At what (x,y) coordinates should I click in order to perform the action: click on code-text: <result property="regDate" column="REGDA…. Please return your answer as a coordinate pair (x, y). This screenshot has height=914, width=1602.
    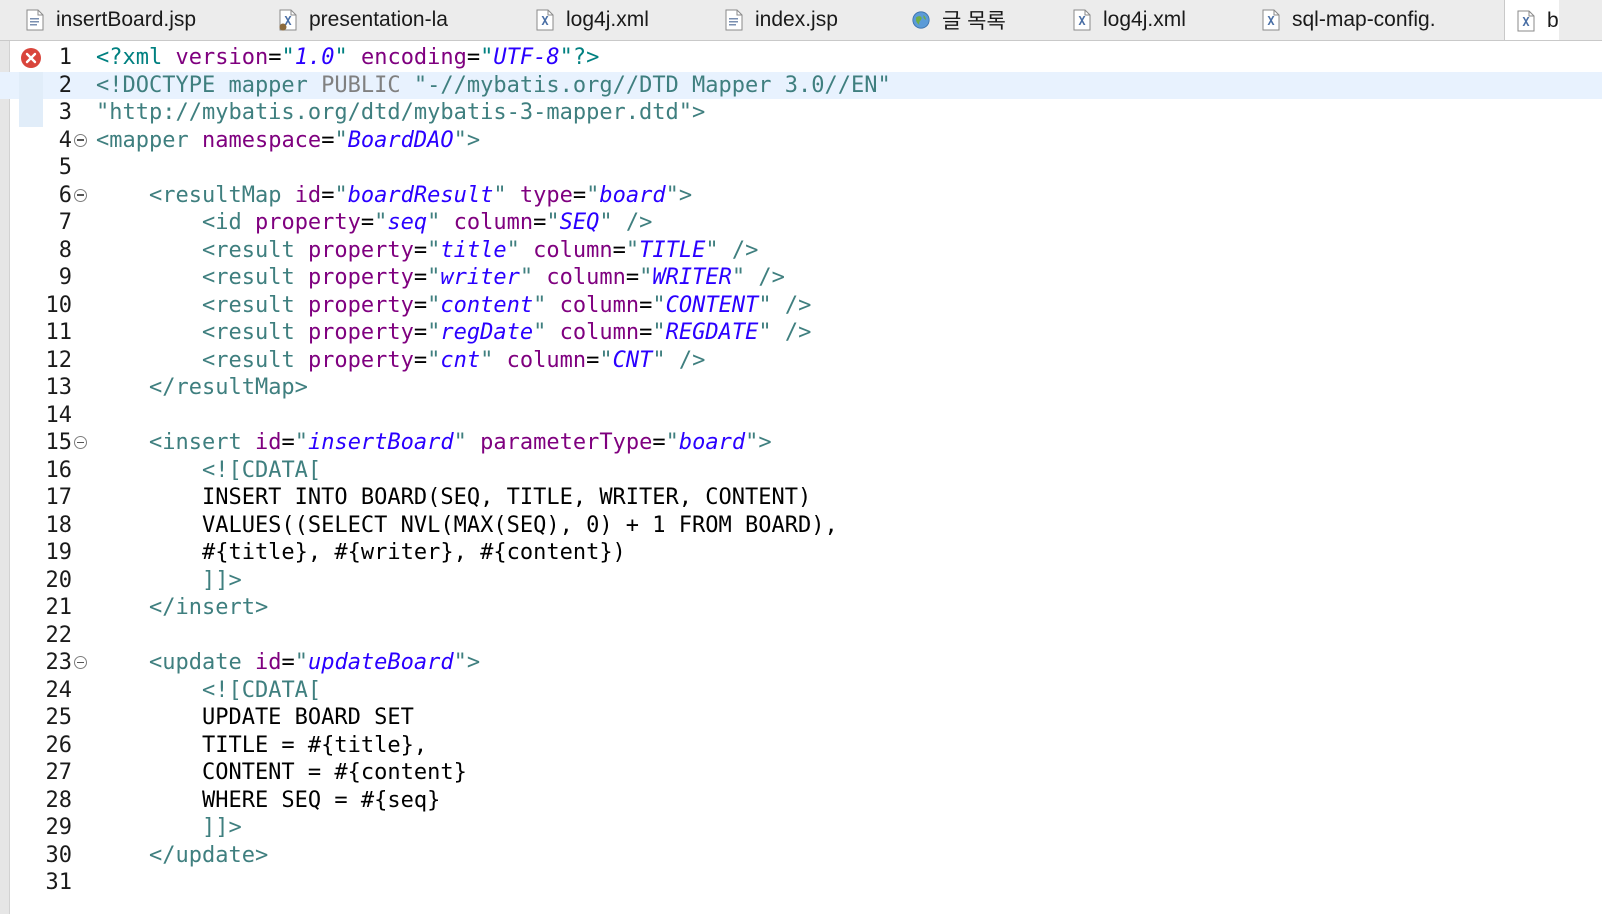
    Looking at the image, I should click on (453, 333).